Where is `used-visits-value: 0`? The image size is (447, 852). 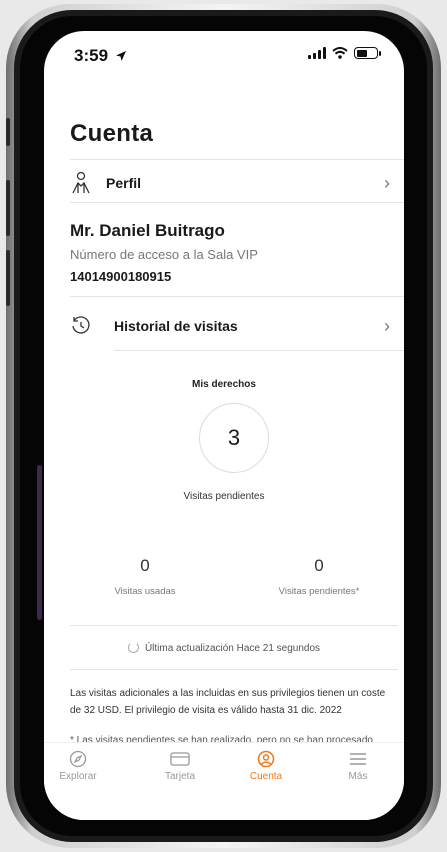
used-visits-value: 0 is located at coordinates (145, 565).